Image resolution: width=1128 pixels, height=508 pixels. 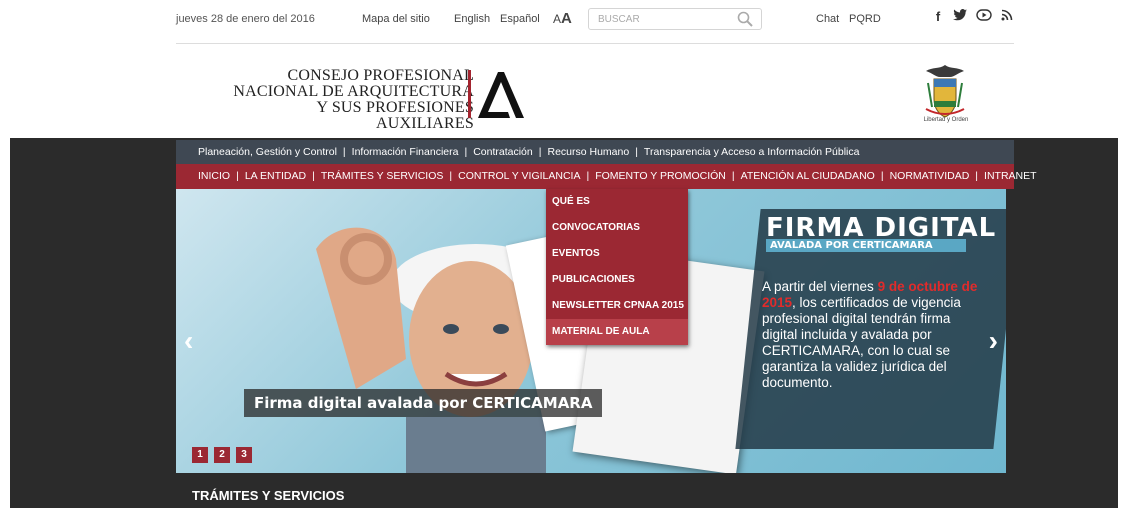 What do you see at coordinates (188, 341) in the screenshot?
I see `slider-prev-button: ‹` at bounding box center [188, 341].